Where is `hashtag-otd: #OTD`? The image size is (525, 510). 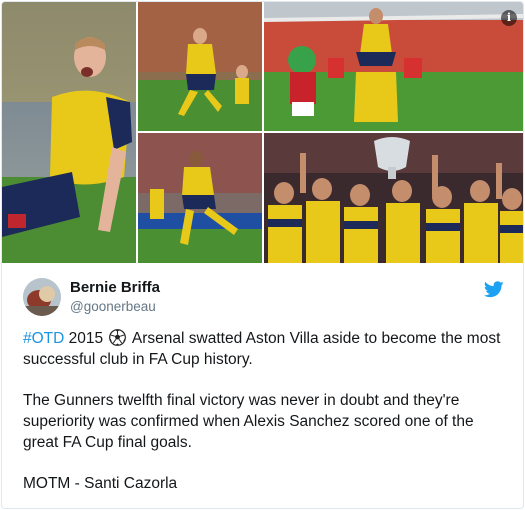
hashtag-otd: #OTD is located at coordinates (43, 338).